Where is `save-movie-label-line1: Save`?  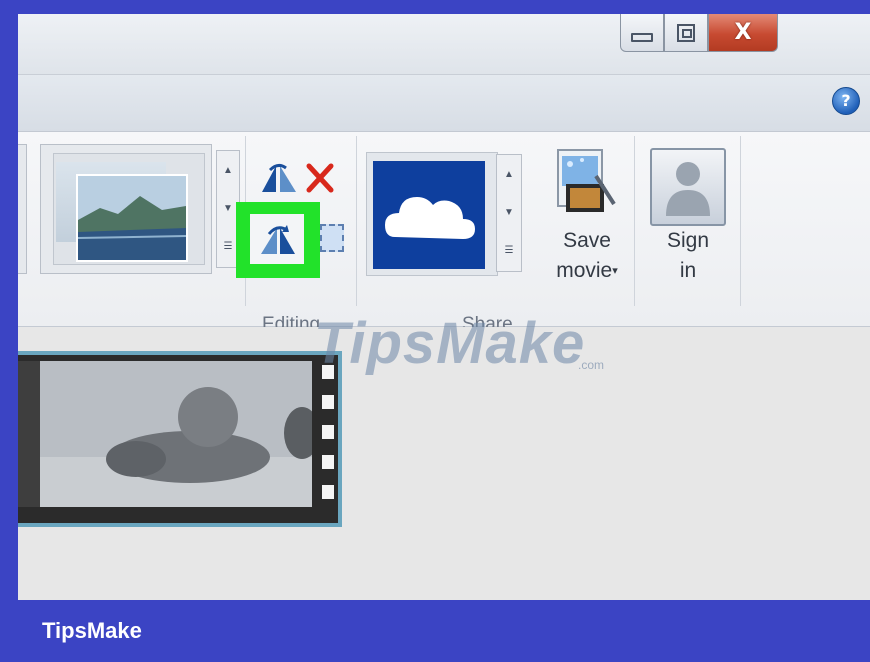 save-movie-label-line1: Save is located at coordinates (587, 240).